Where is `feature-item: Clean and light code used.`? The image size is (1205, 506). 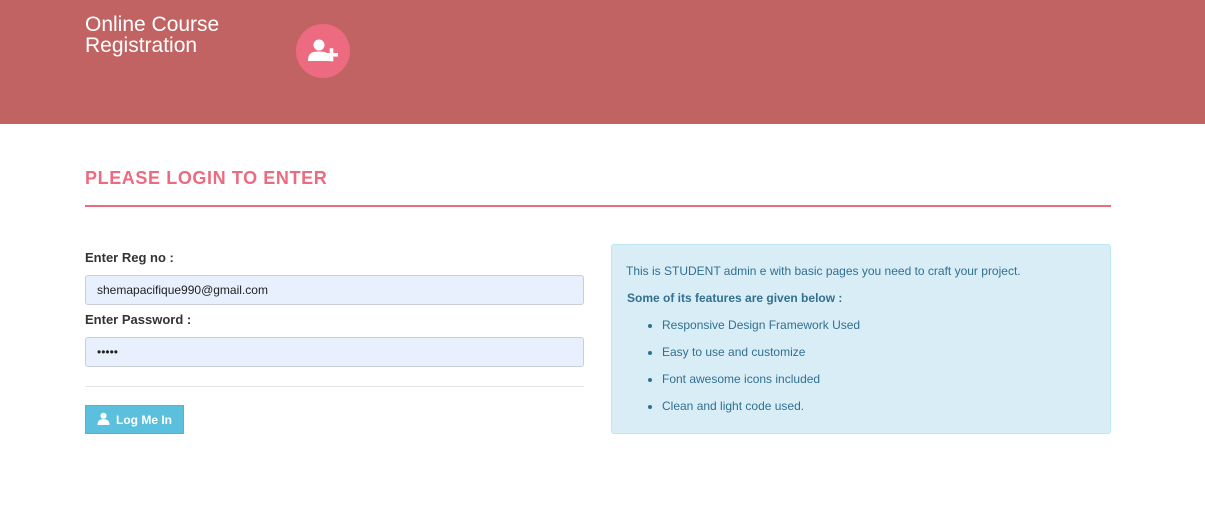
feature-item: Clean and light code used. is located at coordinates (761, 411).